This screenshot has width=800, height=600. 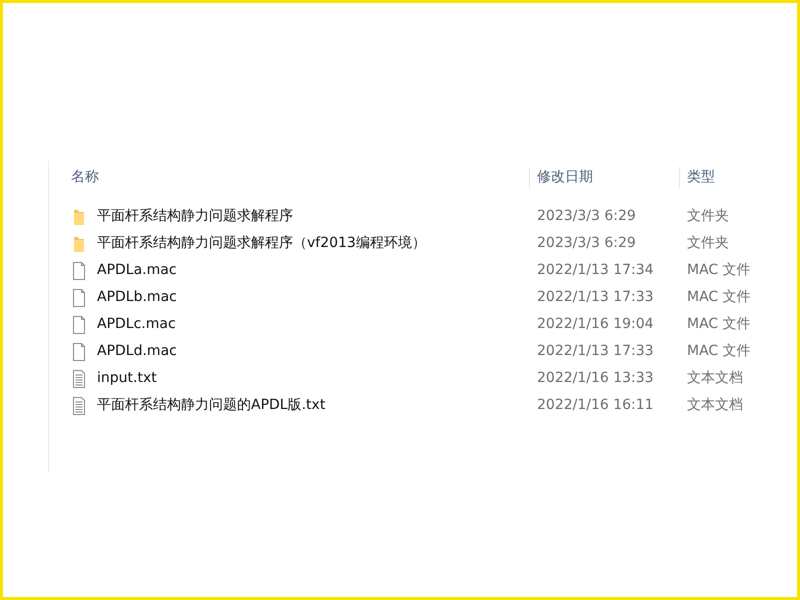 What do you see at coordinates (701, 176) in the screenshot?
I see `column-header: 类型` at bounding box center [701, 176].